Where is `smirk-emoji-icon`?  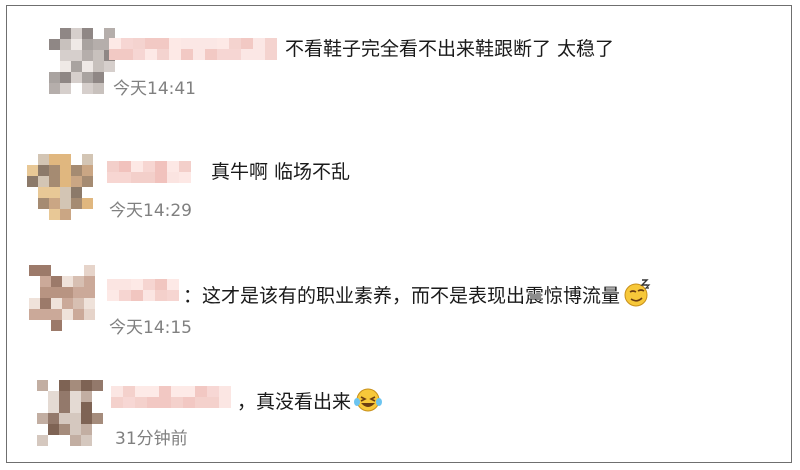
smirk-emoji-icon is located at coordinates (637, 296).